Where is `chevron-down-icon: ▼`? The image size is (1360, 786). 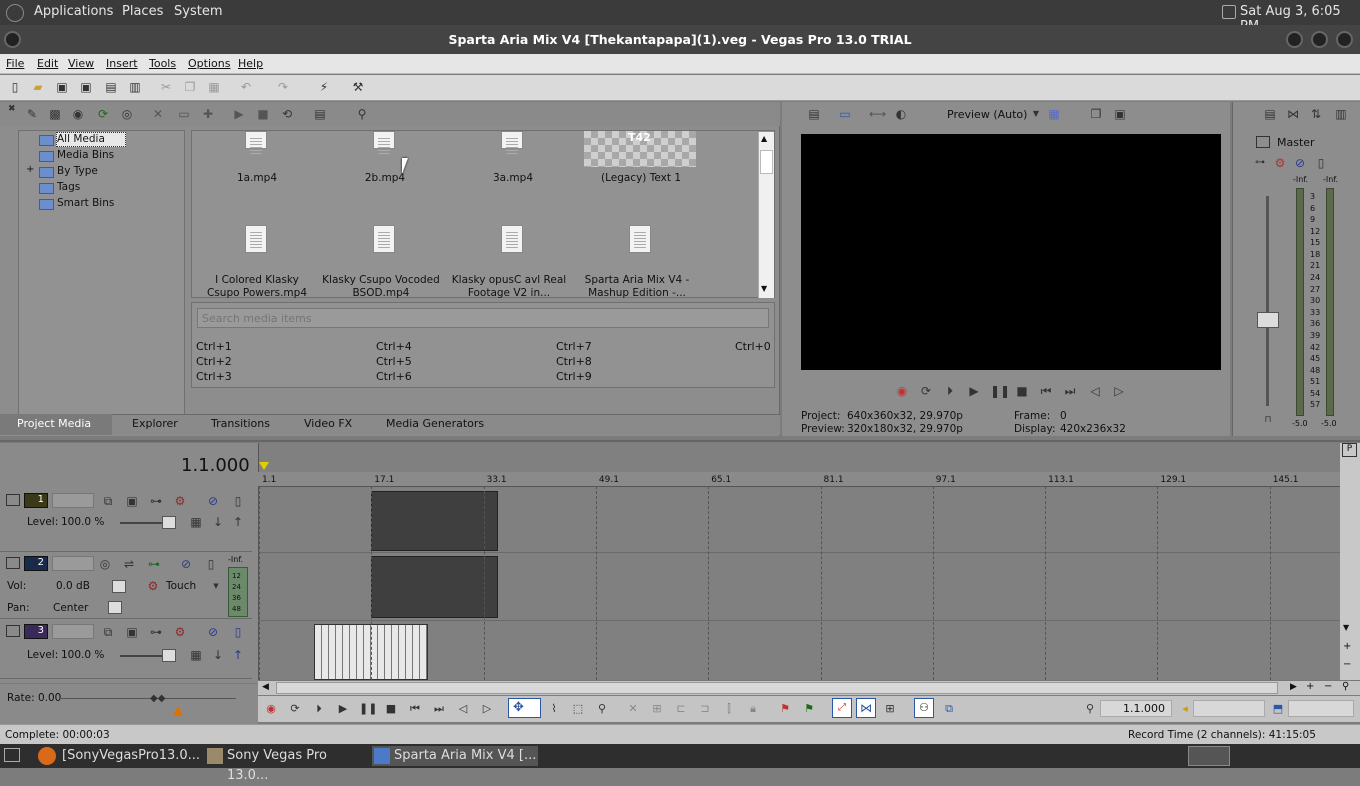
chevron-down-icon: ▼ is located at coordinates (216, 586).